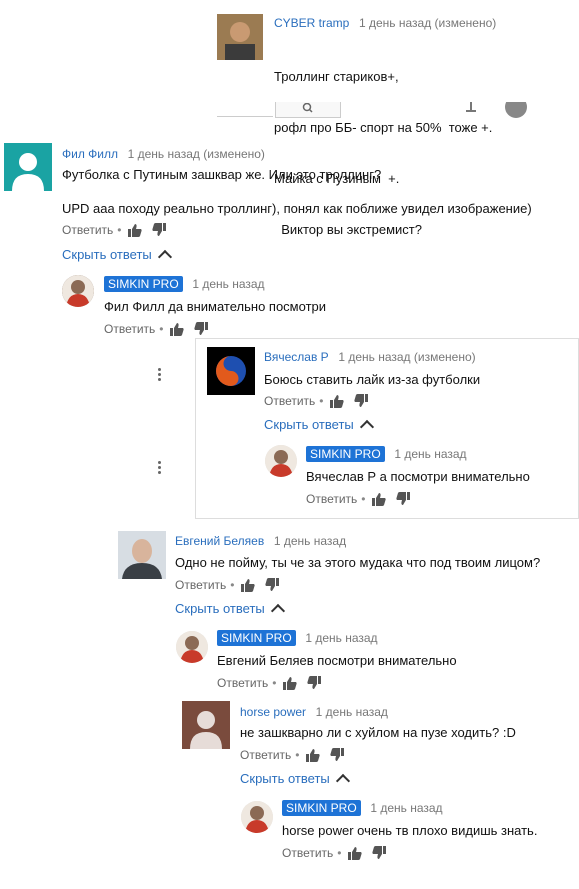  Describe the element at coordinates (372, 379) in the screenshot. I see `comment-text: Боюсь ставить лайк из-за футболки` at that location.